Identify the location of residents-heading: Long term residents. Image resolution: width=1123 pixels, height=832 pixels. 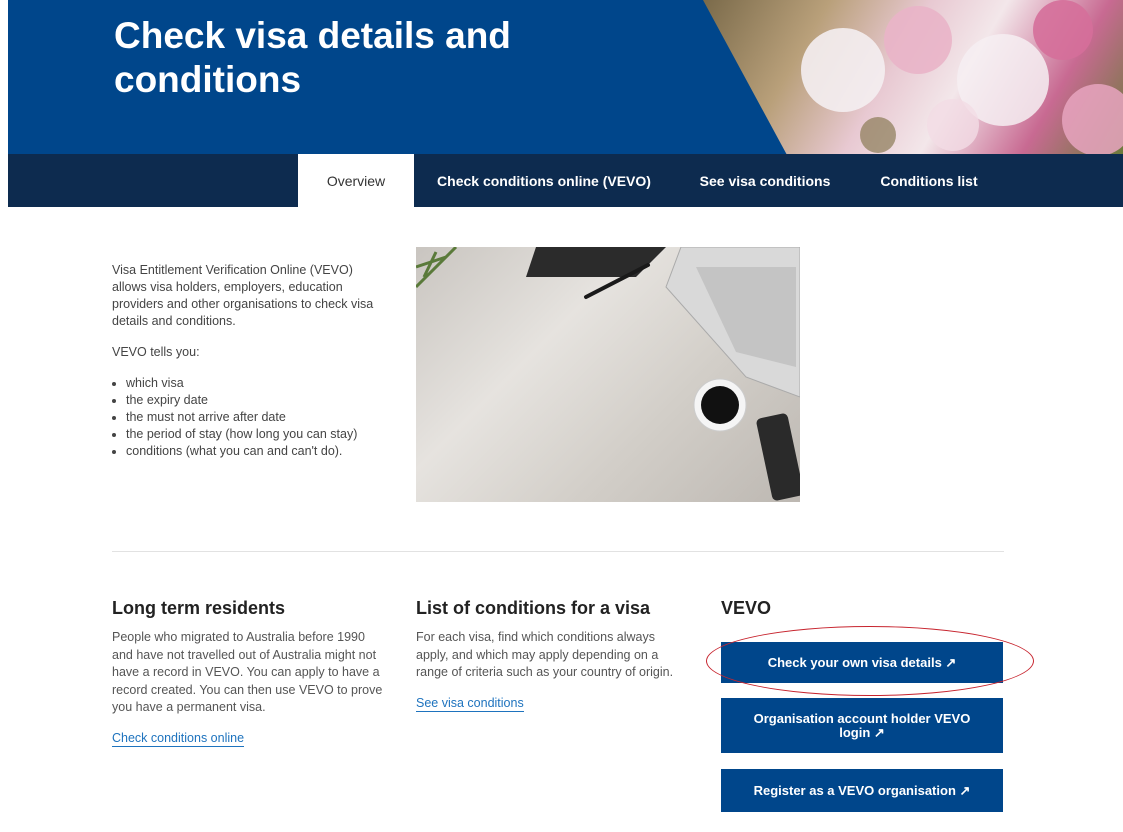
(199, 608).